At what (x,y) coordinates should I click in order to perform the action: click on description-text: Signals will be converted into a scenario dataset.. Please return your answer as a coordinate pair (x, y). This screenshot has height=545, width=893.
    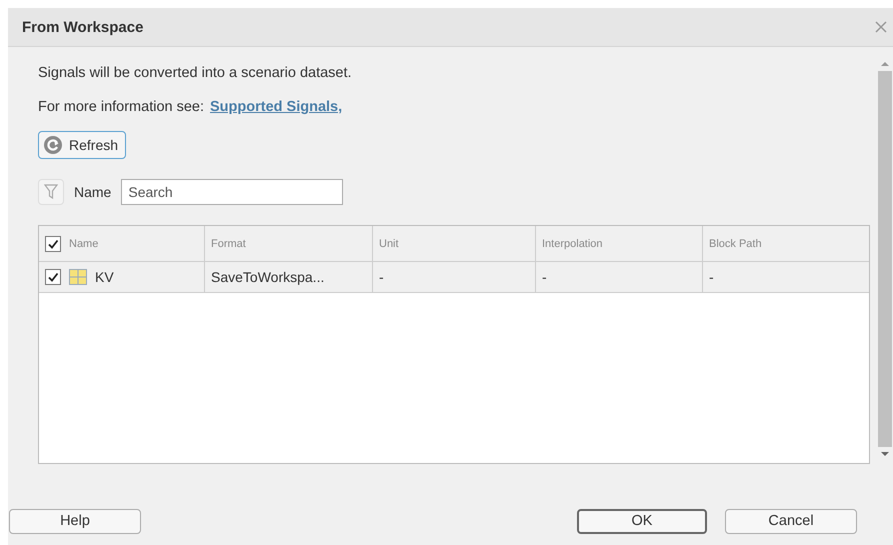
    Looking at the image, I should click on (195, 73).